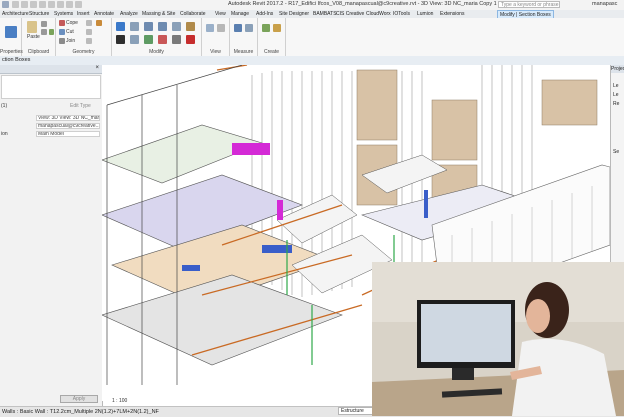  What do you see at coordinates (42, 4) in the screenshot?
I see `redo-icon` at bounding box center [42, 4].